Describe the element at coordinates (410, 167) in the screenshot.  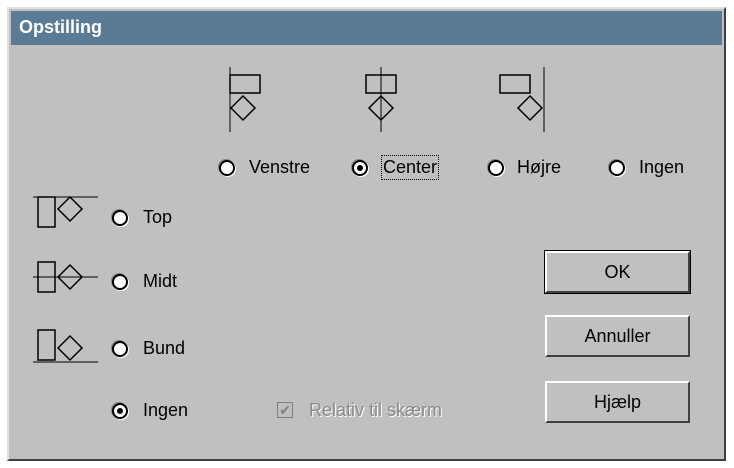
I see `label-center: Center` at that location.